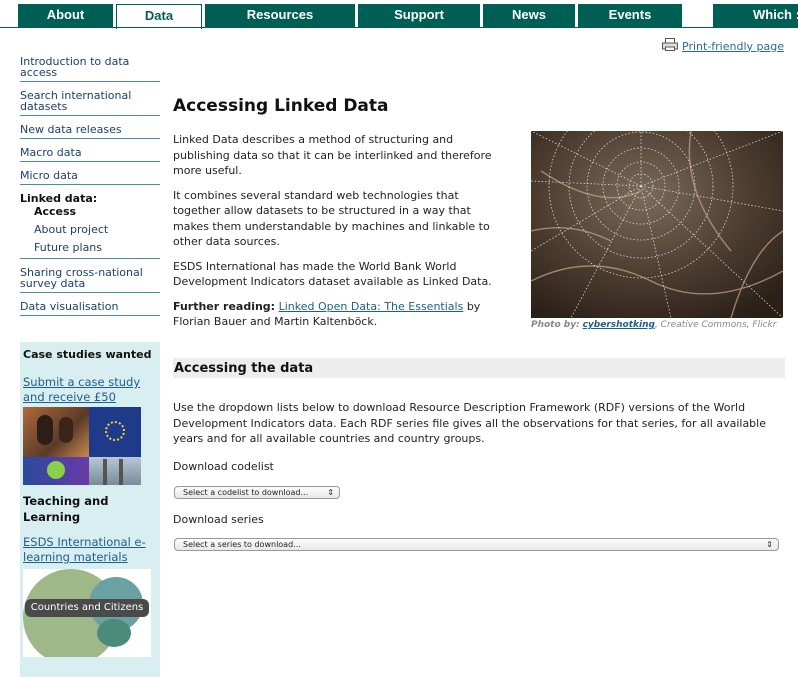 Image resolution: width=798 pixels, height=677 pixels. What do you see at coordinates (630, 16) in the screenshot?
I see `tab-events: Events` at bounding box center [630, 16].